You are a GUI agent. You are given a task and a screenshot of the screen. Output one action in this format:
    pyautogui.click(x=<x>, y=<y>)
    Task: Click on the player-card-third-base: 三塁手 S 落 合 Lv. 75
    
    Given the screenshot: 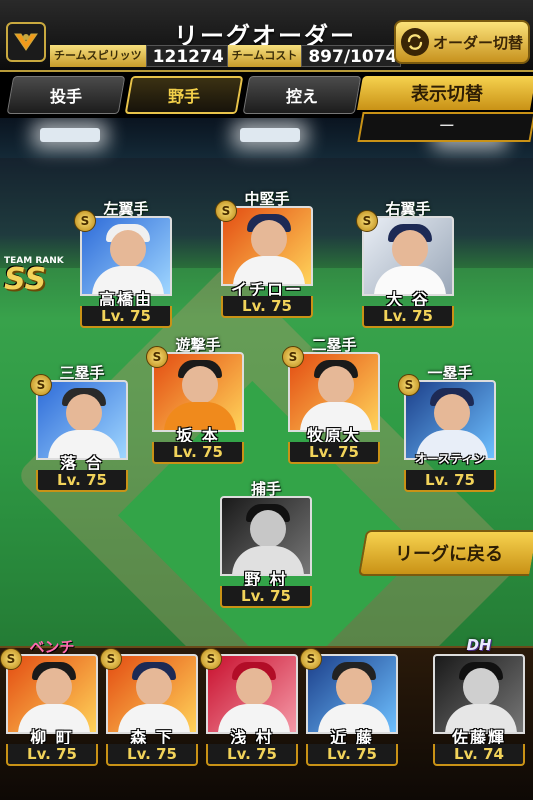 What is the action you would take?
    pyautogui.click(x=79, y=428)
    